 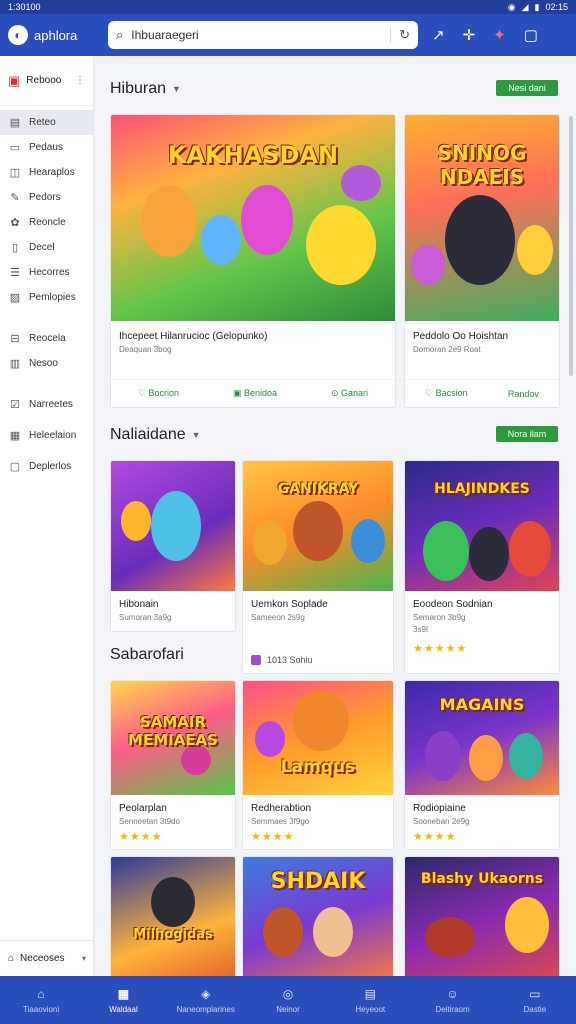 What do you see at coordinates (439, 617) in the screenshot?
I see `game-subtitle: Semaron 3b9g` at bounding box center [439, 617].